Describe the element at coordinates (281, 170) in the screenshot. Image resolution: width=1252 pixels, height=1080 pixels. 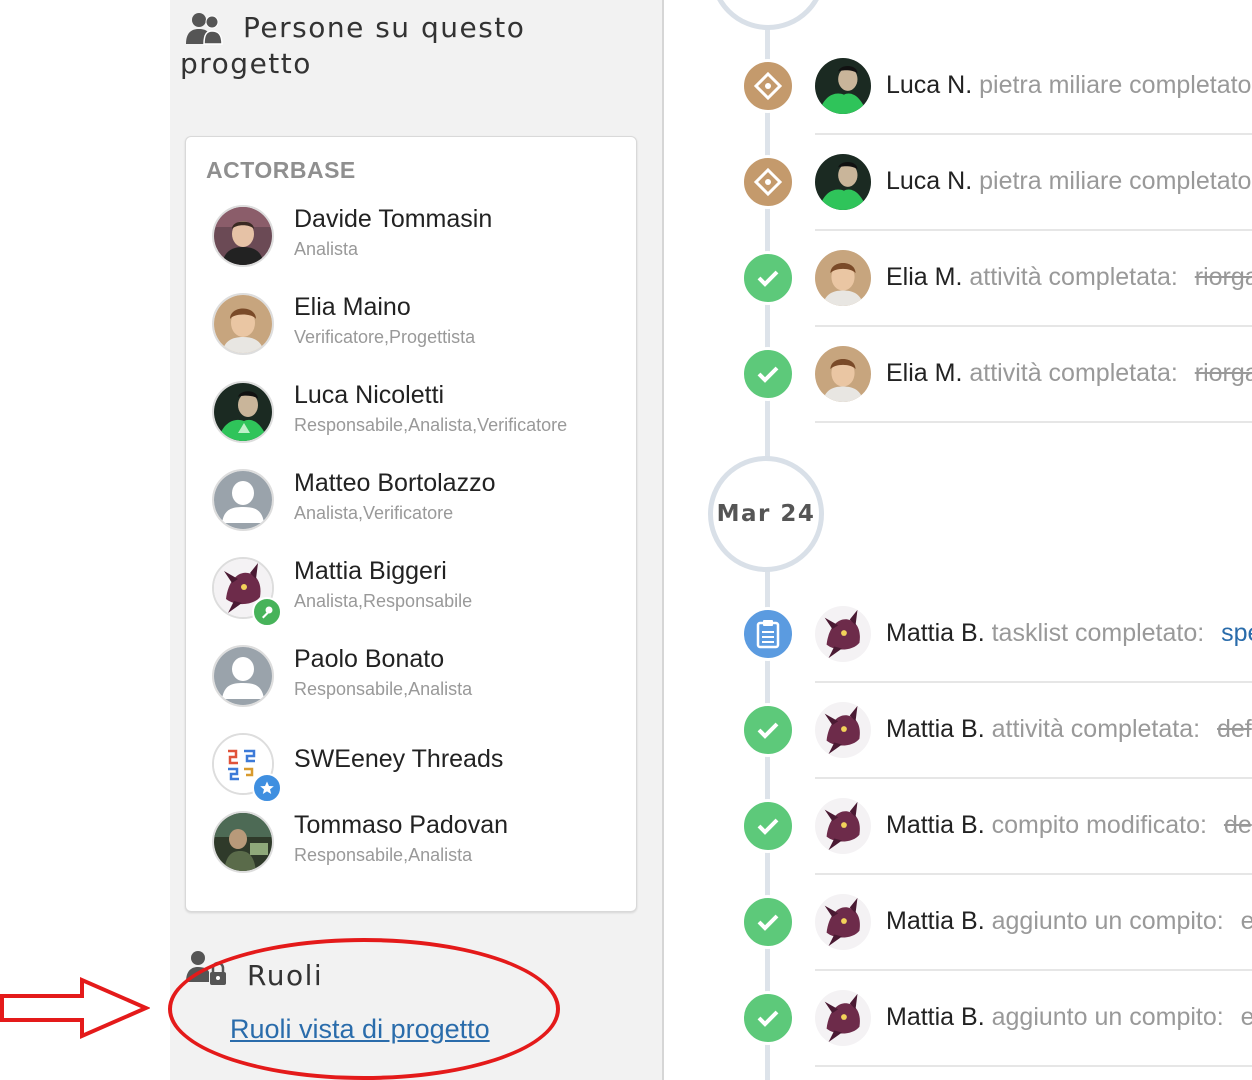
I see `company-name: ACTORBASE` at that location.